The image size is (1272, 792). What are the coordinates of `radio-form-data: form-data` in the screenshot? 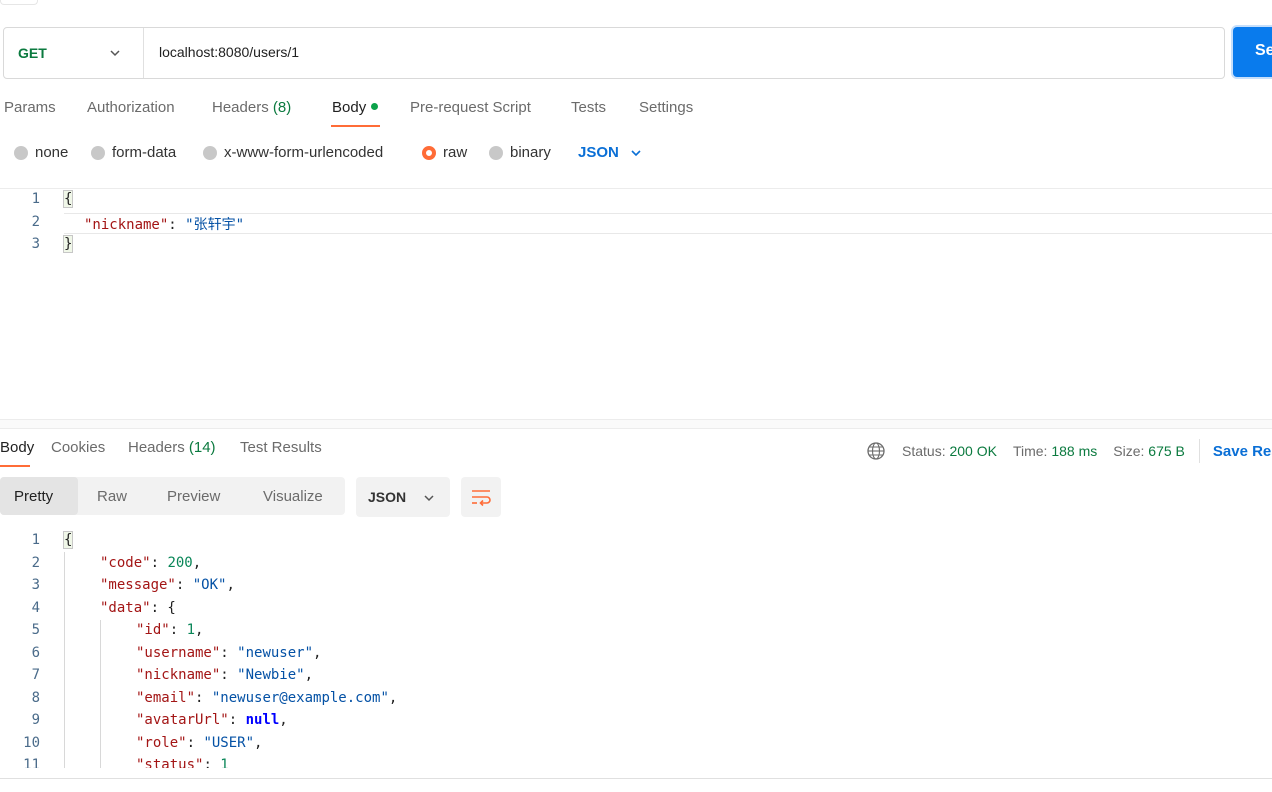 It's located at (133, 152).